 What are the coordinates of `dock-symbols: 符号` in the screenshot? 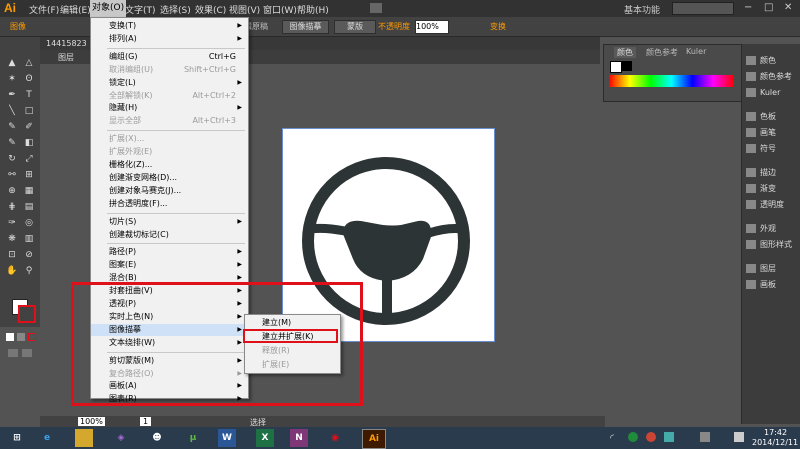 It's located at (773, 148).